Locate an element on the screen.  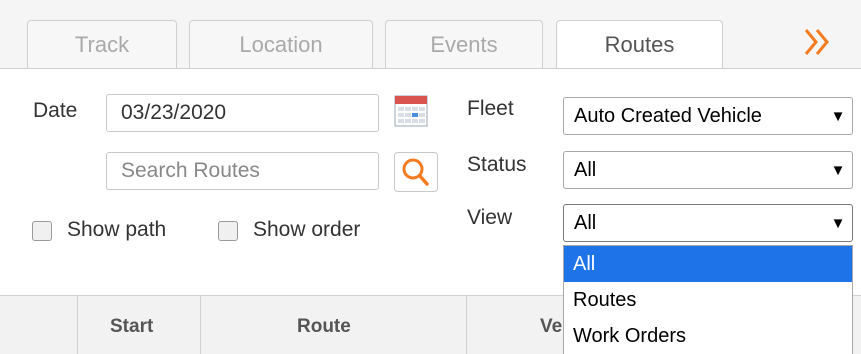
calendar-icon is located at coordinates (411, 111).